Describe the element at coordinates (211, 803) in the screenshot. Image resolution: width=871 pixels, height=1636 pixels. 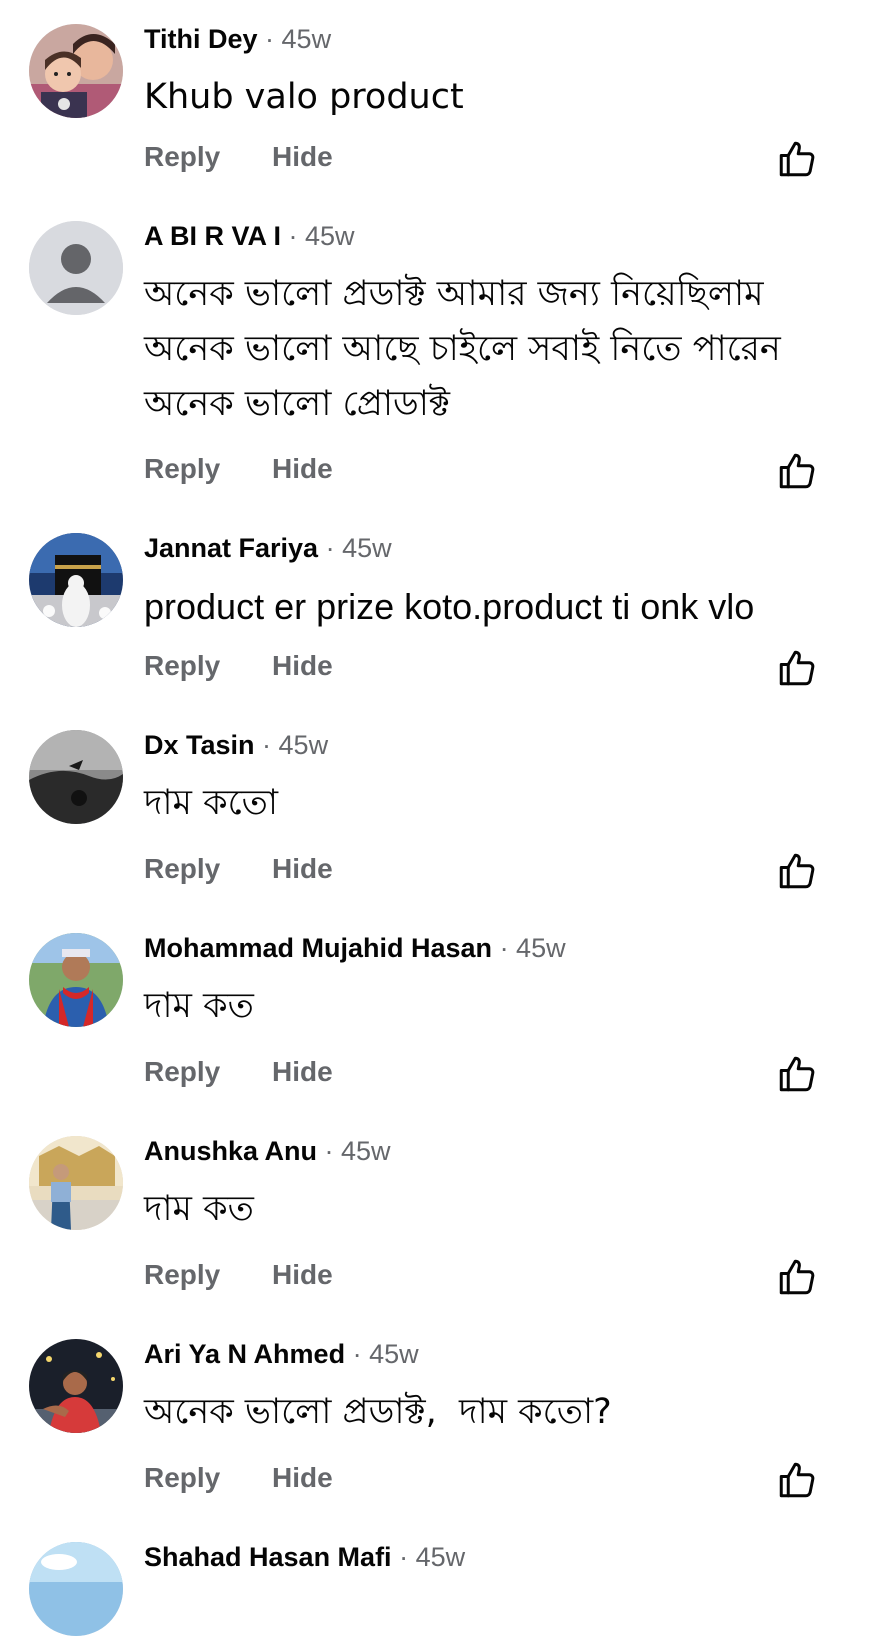
I see `comment-text: দাম কতো` at that location.